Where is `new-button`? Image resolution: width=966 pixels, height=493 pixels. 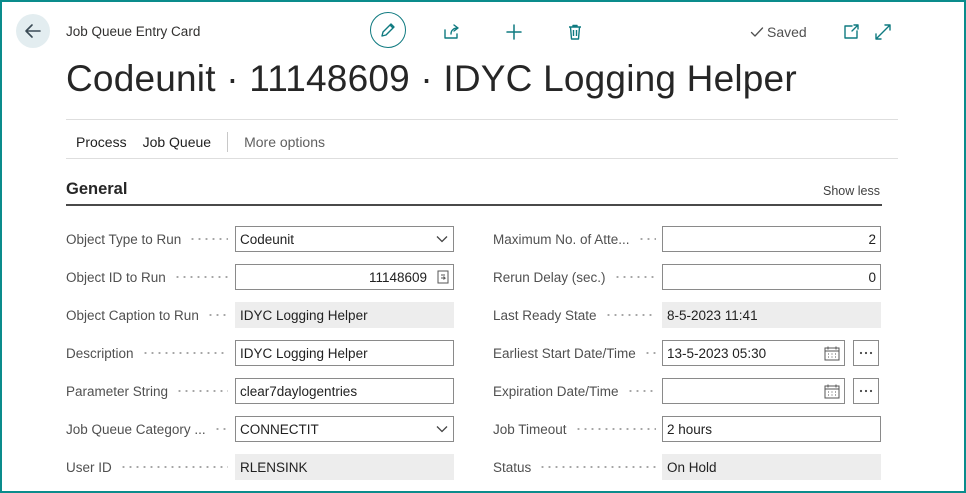 new-button is located at coordinates (514, 32).